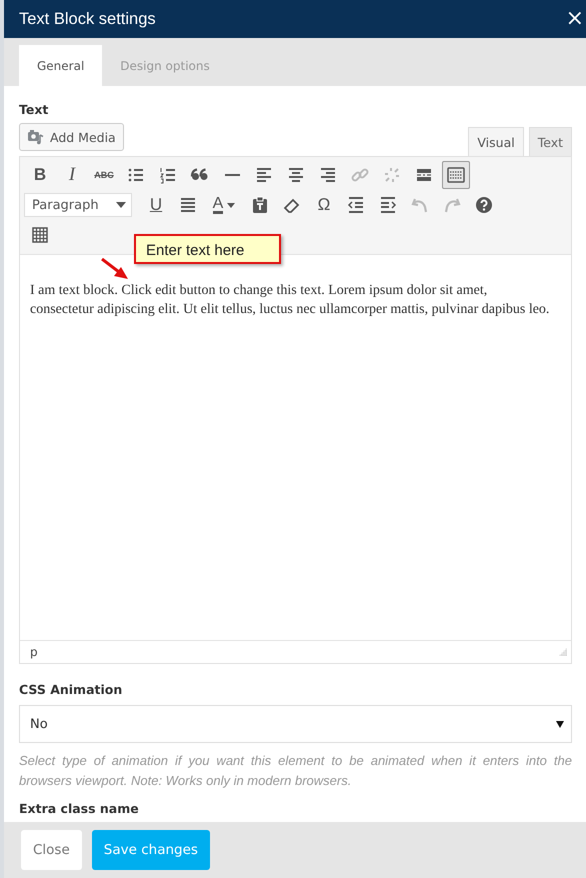 The height and width of the screenshot is (878, 586). What do you see at coordinates (79, 808) in the screenshot?
I see `field-label: Extra class name` at bounding box center [79, 808].